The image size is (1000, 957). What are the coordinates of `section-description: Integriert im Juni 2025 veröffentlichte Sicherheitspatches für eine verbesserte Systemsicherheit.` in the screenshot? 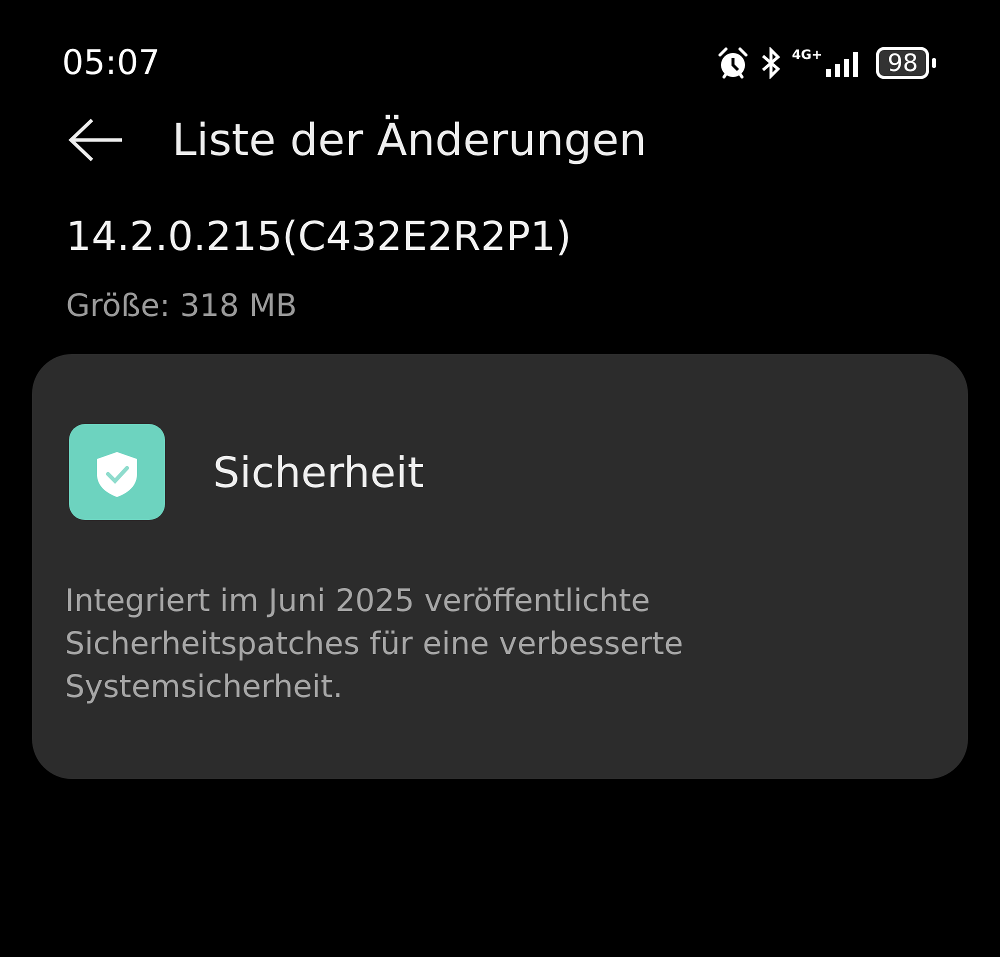 It's located at (374, 644).